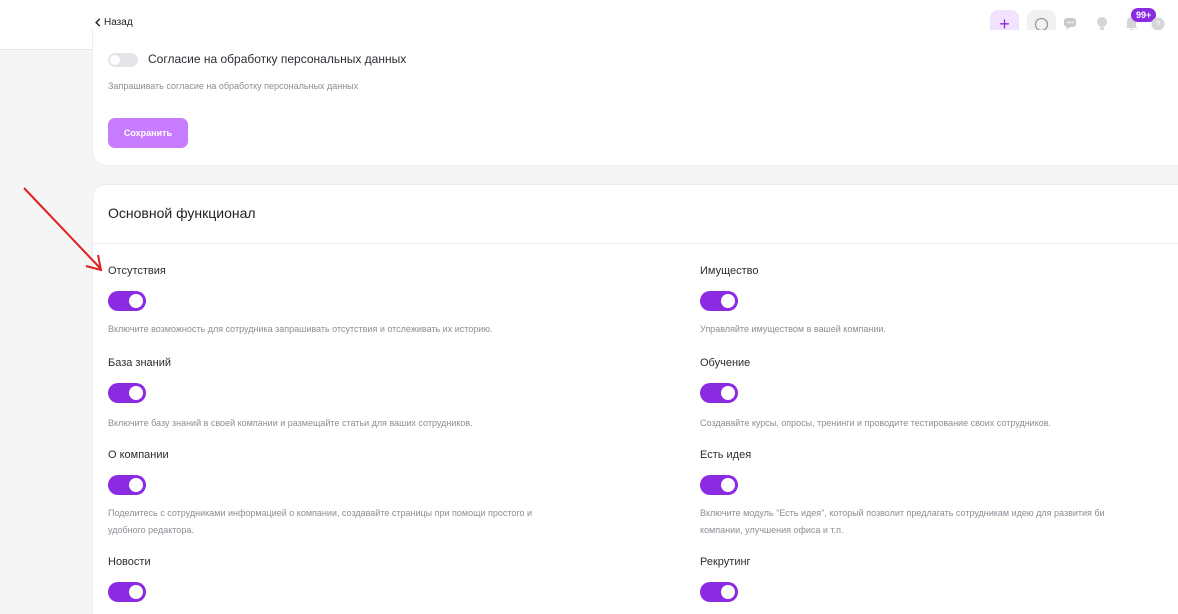 The height and width of the screenshot is (614, 1178). What do you see at coordinates (719, 301) in the screenshot?
I see `toggle-property` at bounding box center [719, 301].